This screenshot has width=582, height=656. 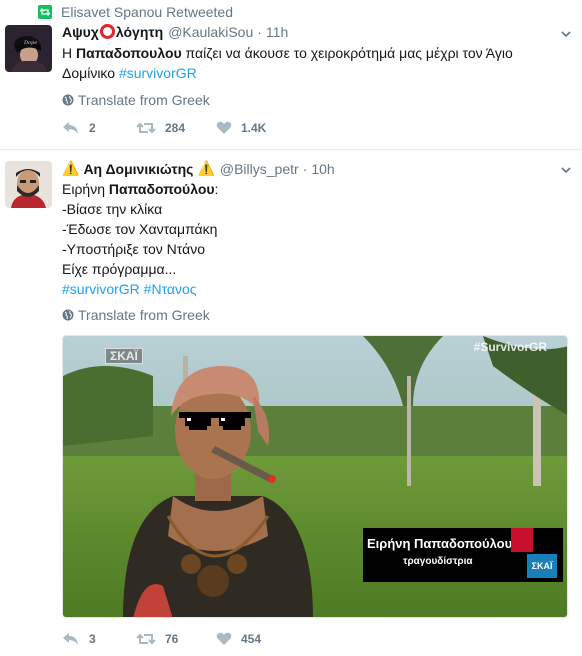 I want to click on tweet-header: ⚠️ Αη Δομινικιώτης ⚠️ @Billys_petr · 10h, so click(x=198, y=168).